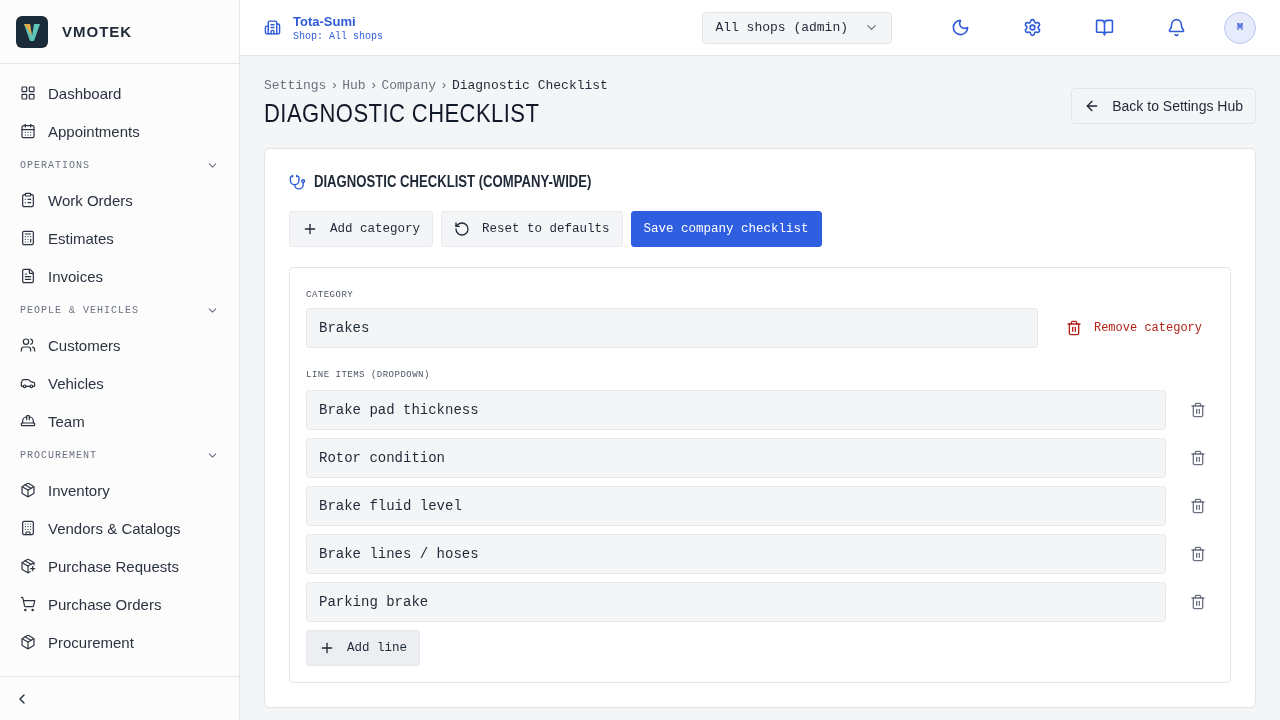 The height and width of the screenshot is (720, 1280). I want to click on section-header: PROCUREMENT, so click(119, 455).